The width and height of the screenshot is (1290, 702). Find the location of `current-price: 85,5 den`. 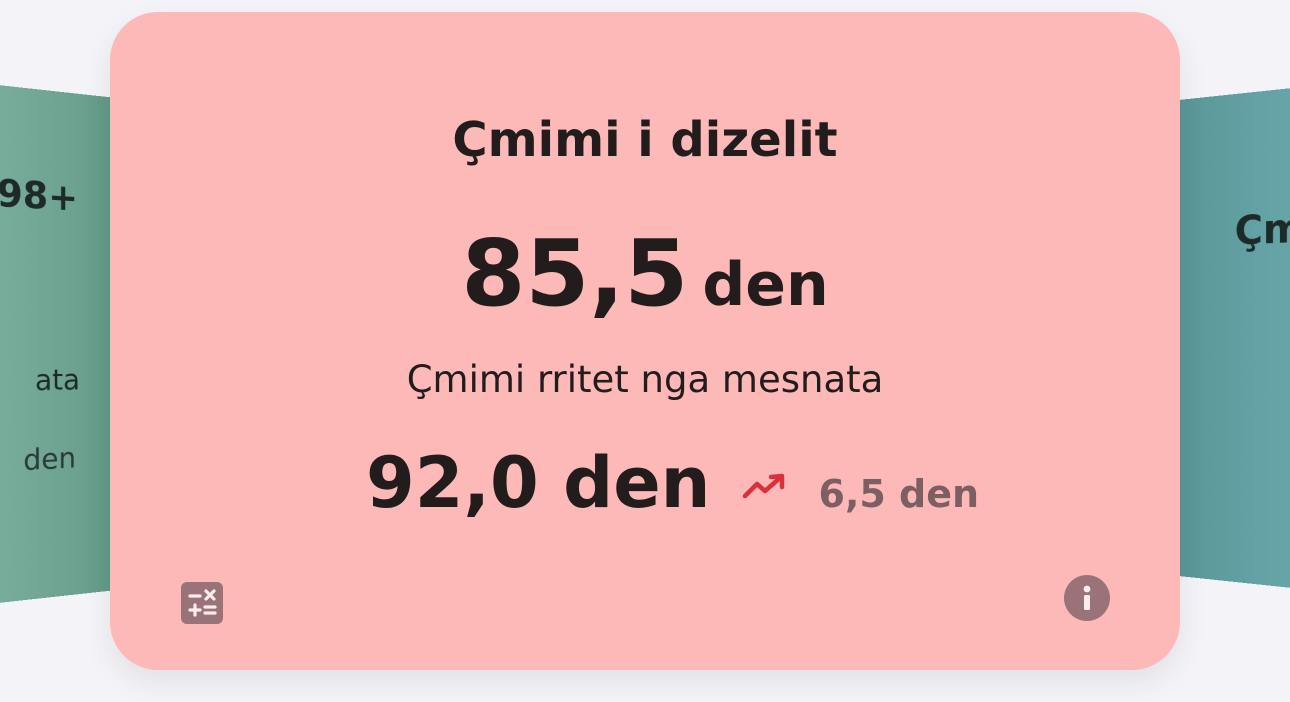

current-price: 85,5 den is located at coordinates (645, 273).